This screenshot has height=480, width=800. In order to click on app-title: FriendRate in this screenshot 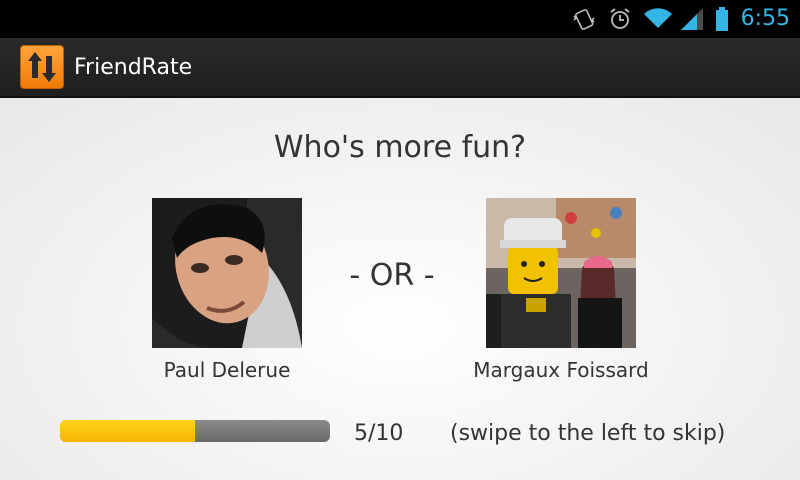, I will do `click(133, 67)`.